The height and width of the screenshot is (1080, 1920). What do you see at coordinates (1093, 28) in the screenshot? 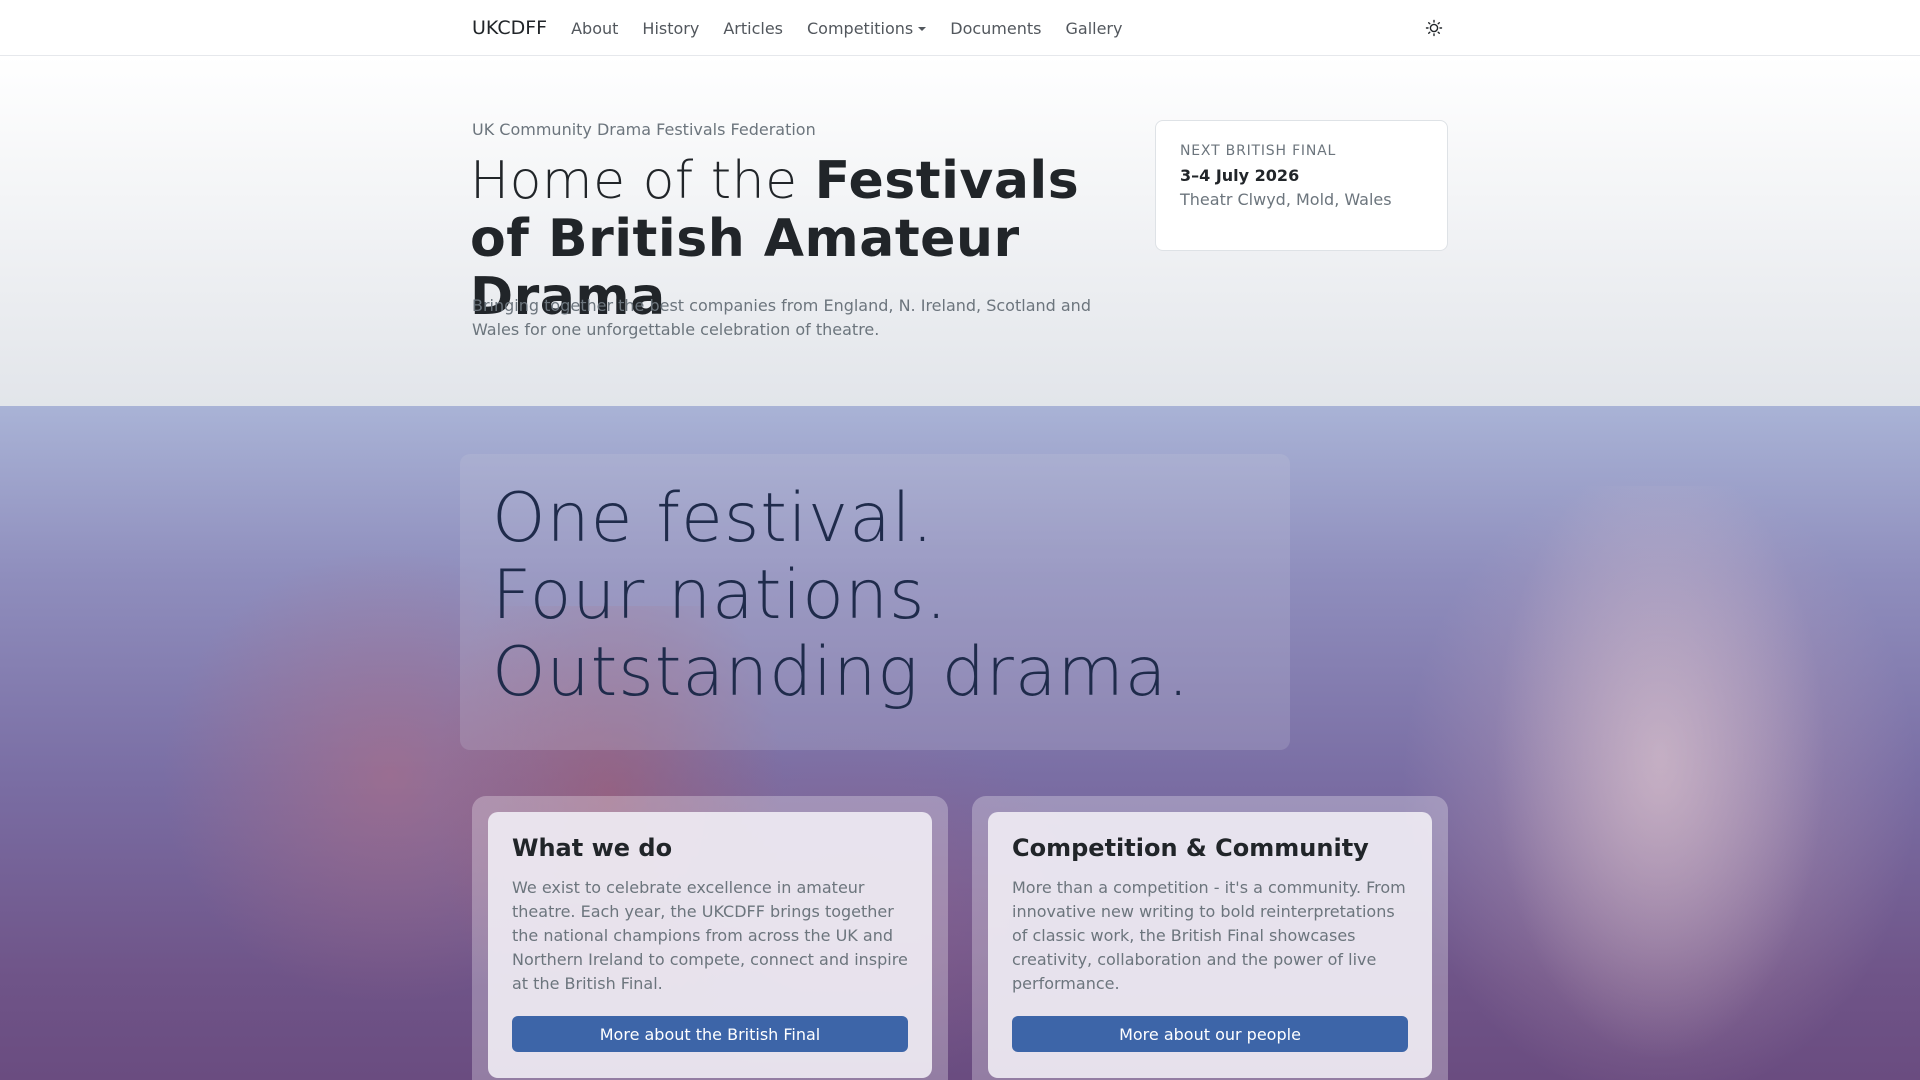
I see `nav-link-gallery: Gallery` at bounding box center [1093, 28].